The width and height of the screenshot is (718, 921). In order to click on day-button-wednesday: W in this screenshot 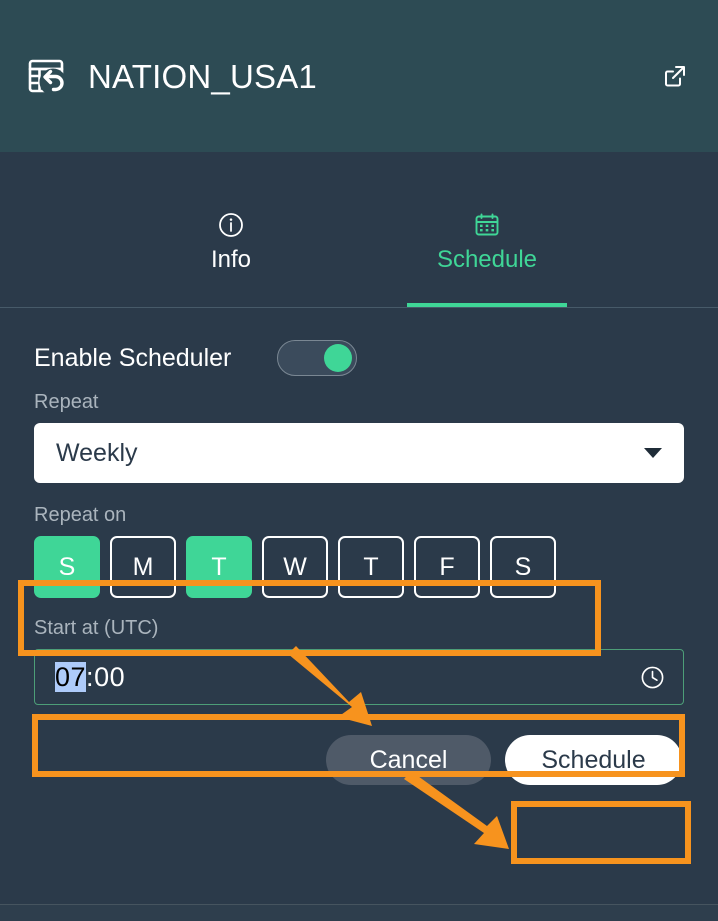, I will do `click(295, 567)`.